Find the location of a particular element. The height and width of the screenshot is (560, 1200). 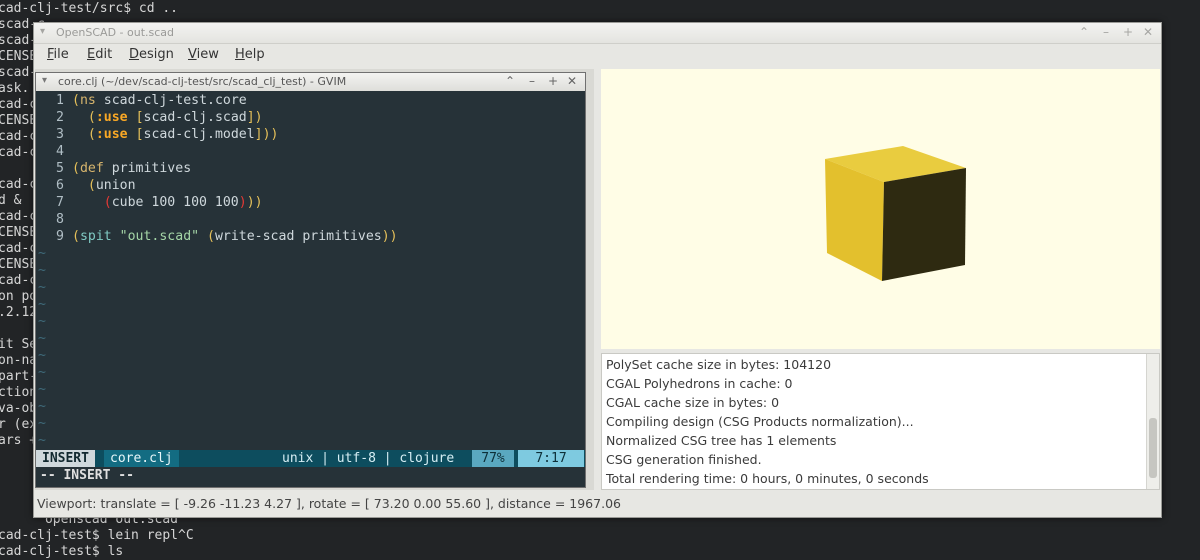

terminal-line: va-ob is located at coordinates (19, 408).